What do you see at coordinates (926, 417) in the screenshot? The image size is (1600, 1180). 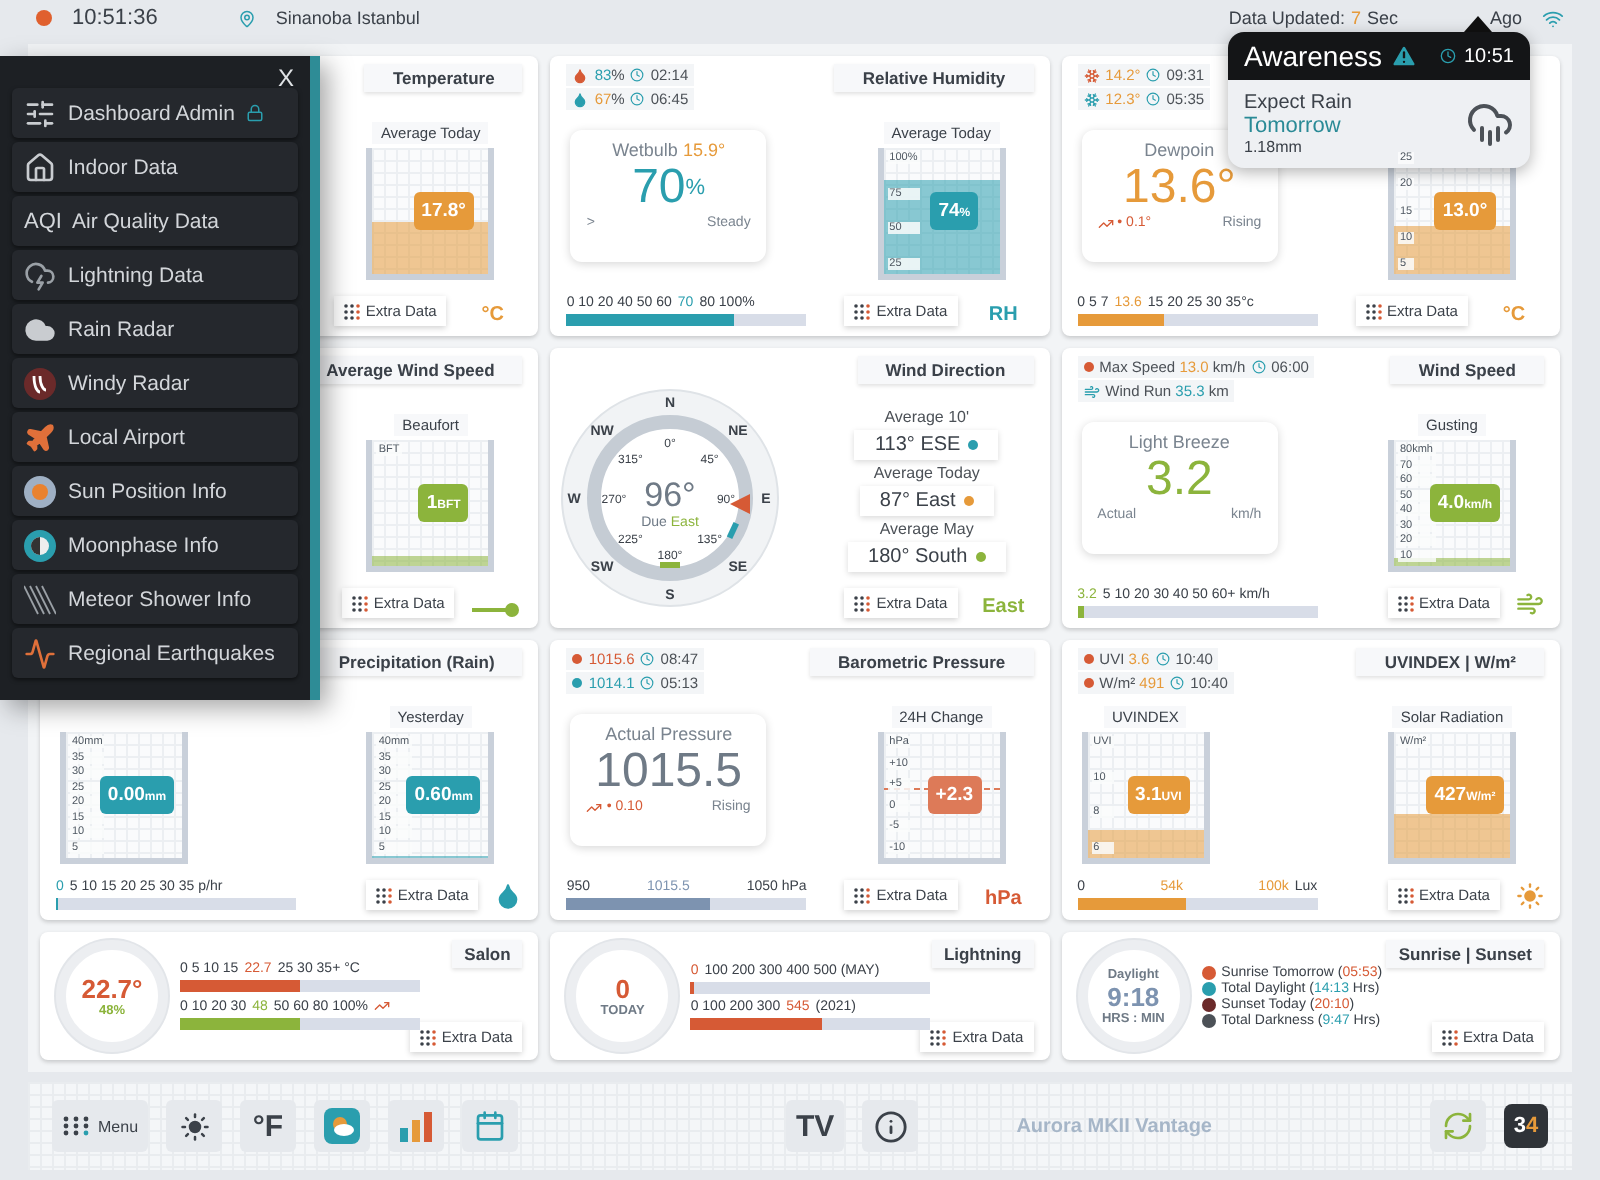 I see `average-label: Average 10'` at bounding box center [926, 417].